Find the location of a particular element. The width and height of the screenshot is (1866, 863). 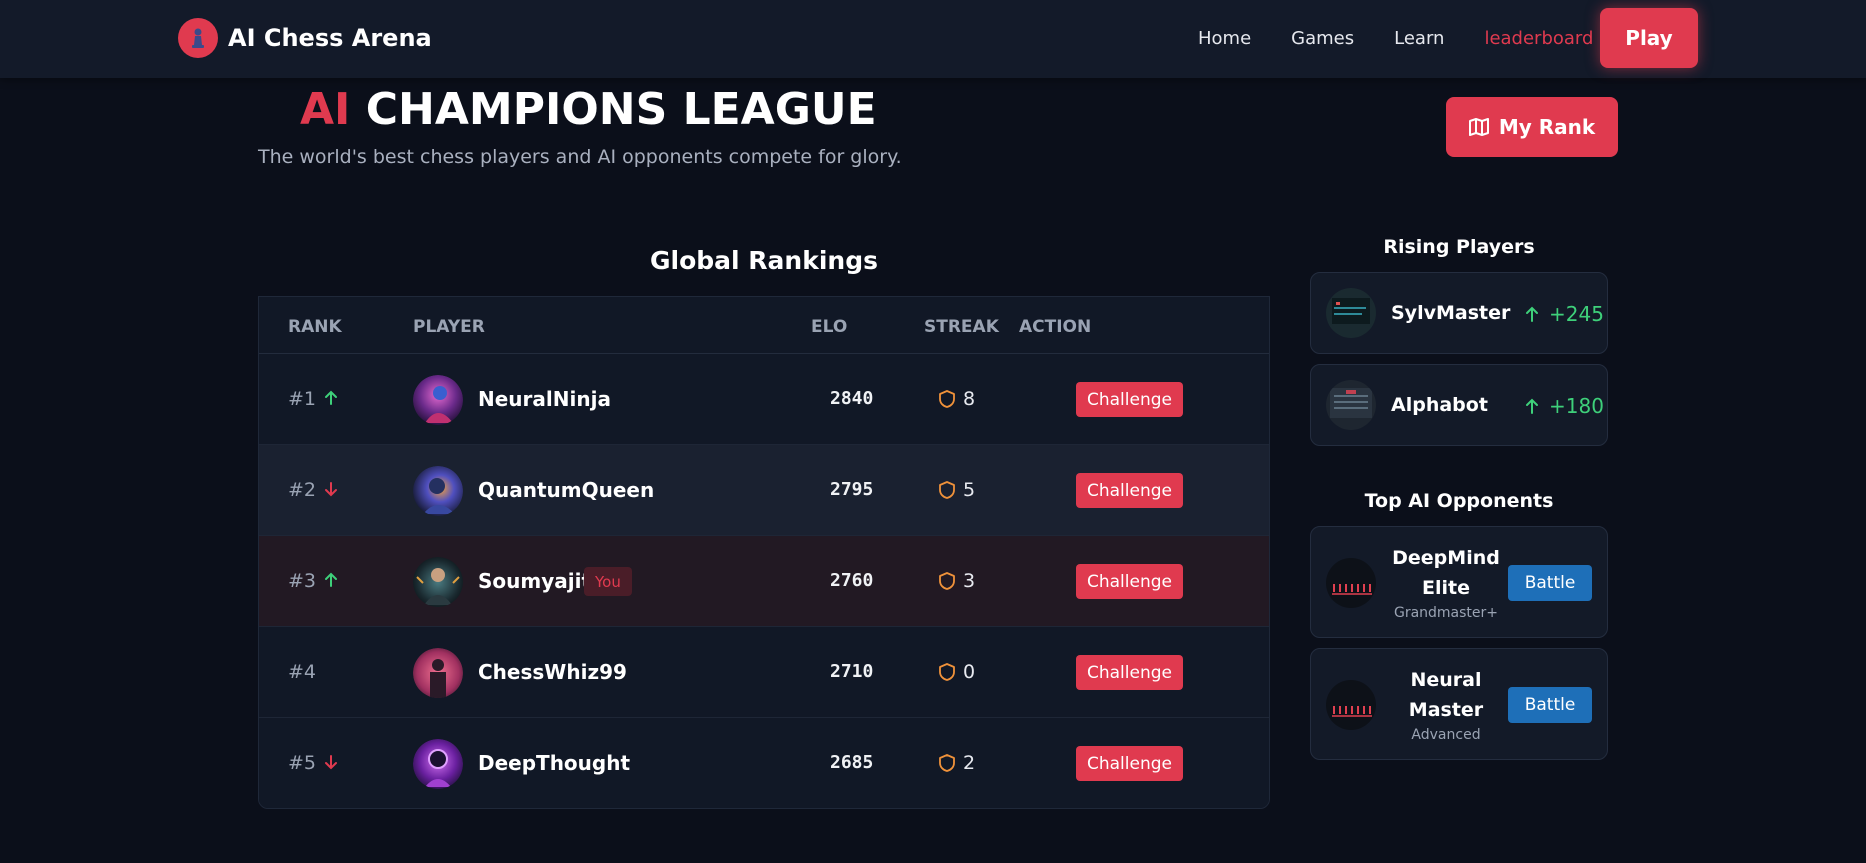

rising-players-title: Rising Players is located at coordinates (1459, 247).